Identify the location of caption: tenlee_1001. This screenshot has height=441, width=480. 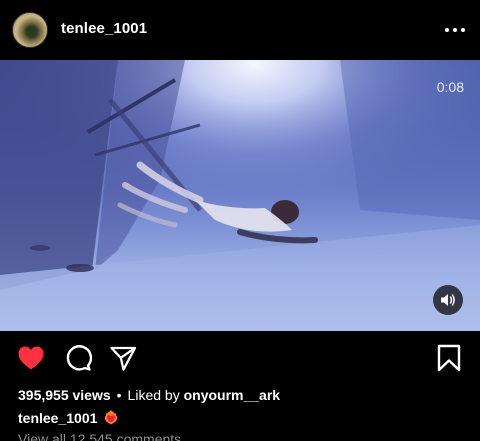
(68, 417).